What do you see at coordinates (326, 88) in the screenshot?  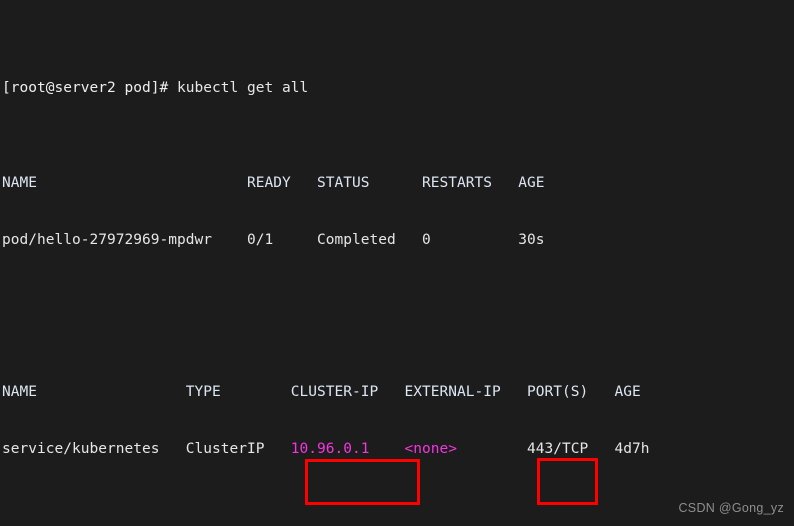 I see `terminal-line: [root@server2 pod]# kubectl get all` at bounding box center [326, 88].